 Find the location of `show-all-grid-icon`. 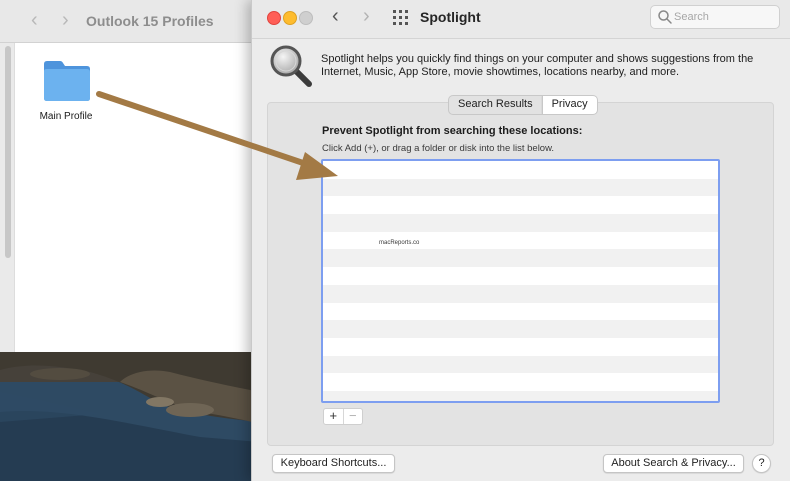

show-all-grid-icon is located at coordinates (400, 17).